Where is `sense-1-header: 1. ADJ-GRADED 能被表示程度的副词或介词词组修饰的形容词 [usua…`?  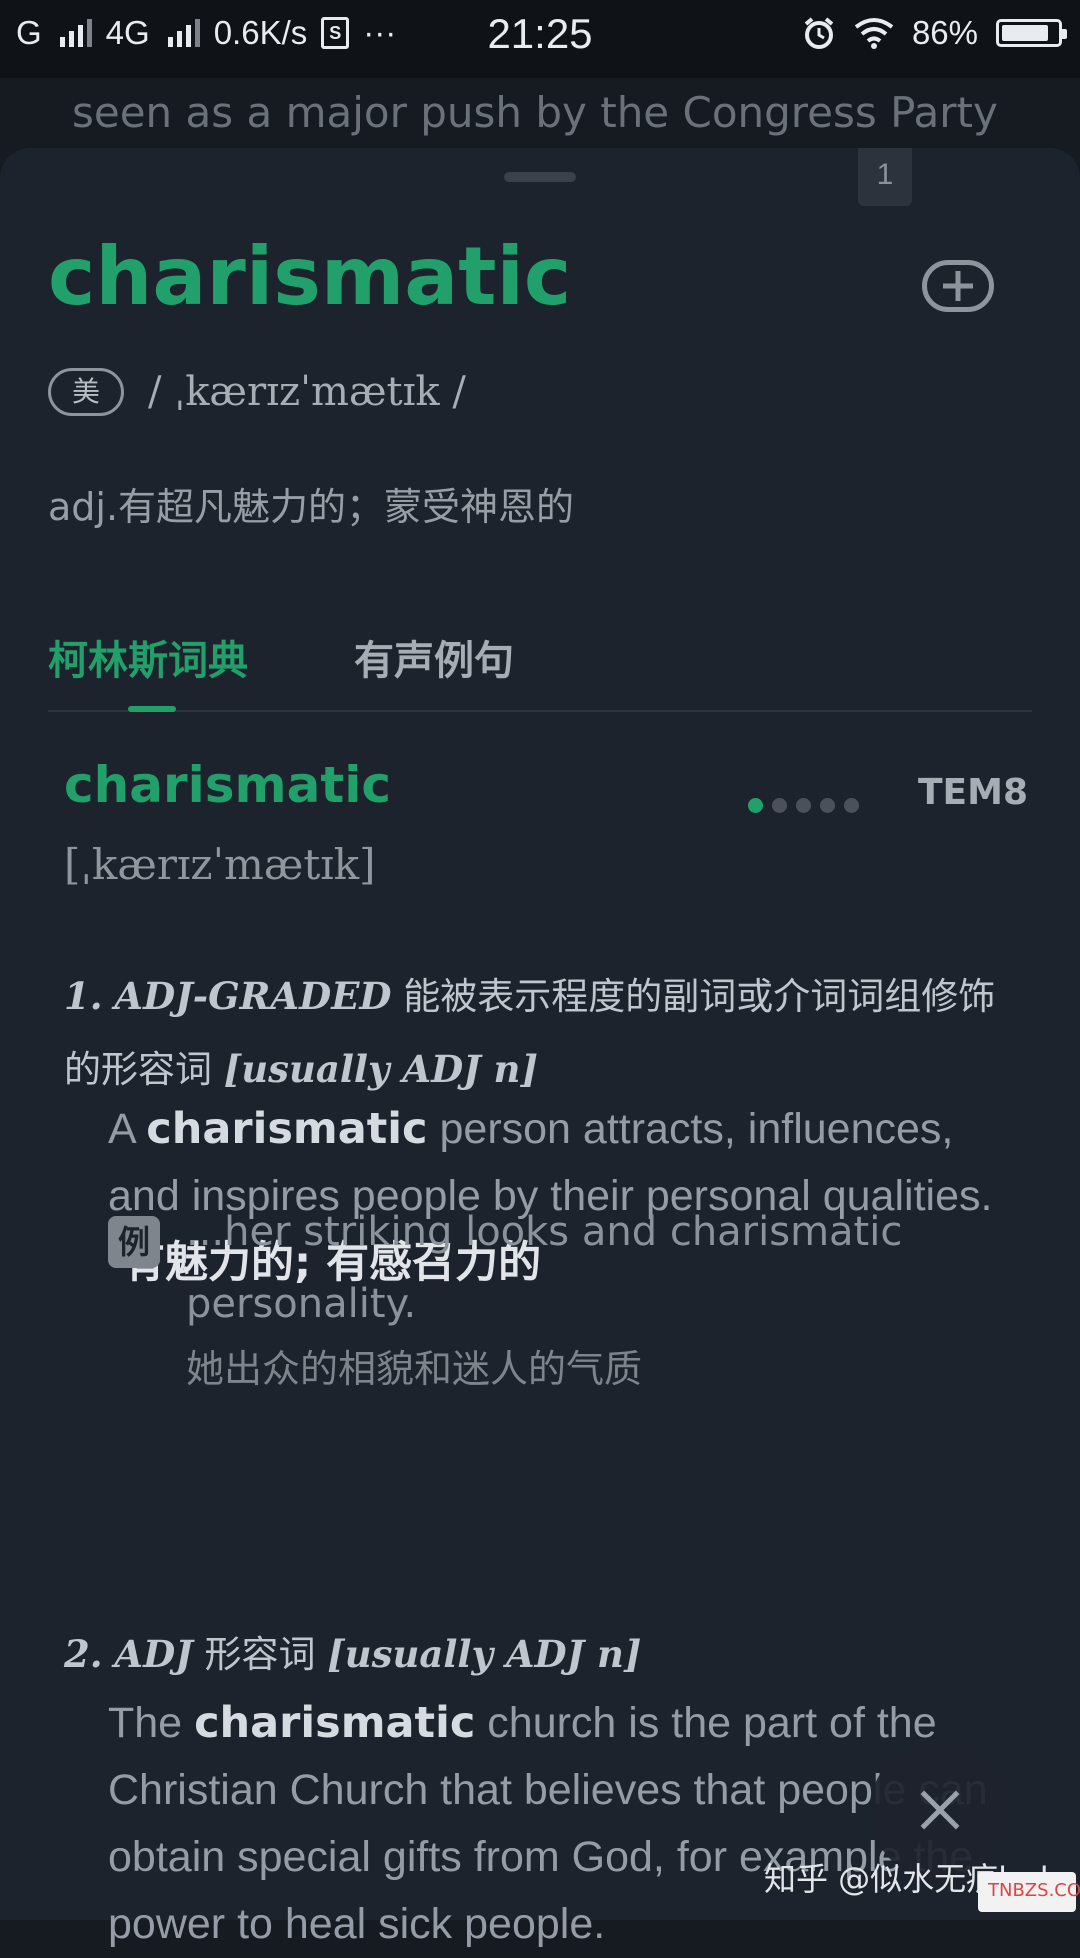 sense-1-header: 1. ADJ-GRADED 能被表示程度的副词或介词词组修饰的形容词 [usua… is located at coordinates (544, 1033).